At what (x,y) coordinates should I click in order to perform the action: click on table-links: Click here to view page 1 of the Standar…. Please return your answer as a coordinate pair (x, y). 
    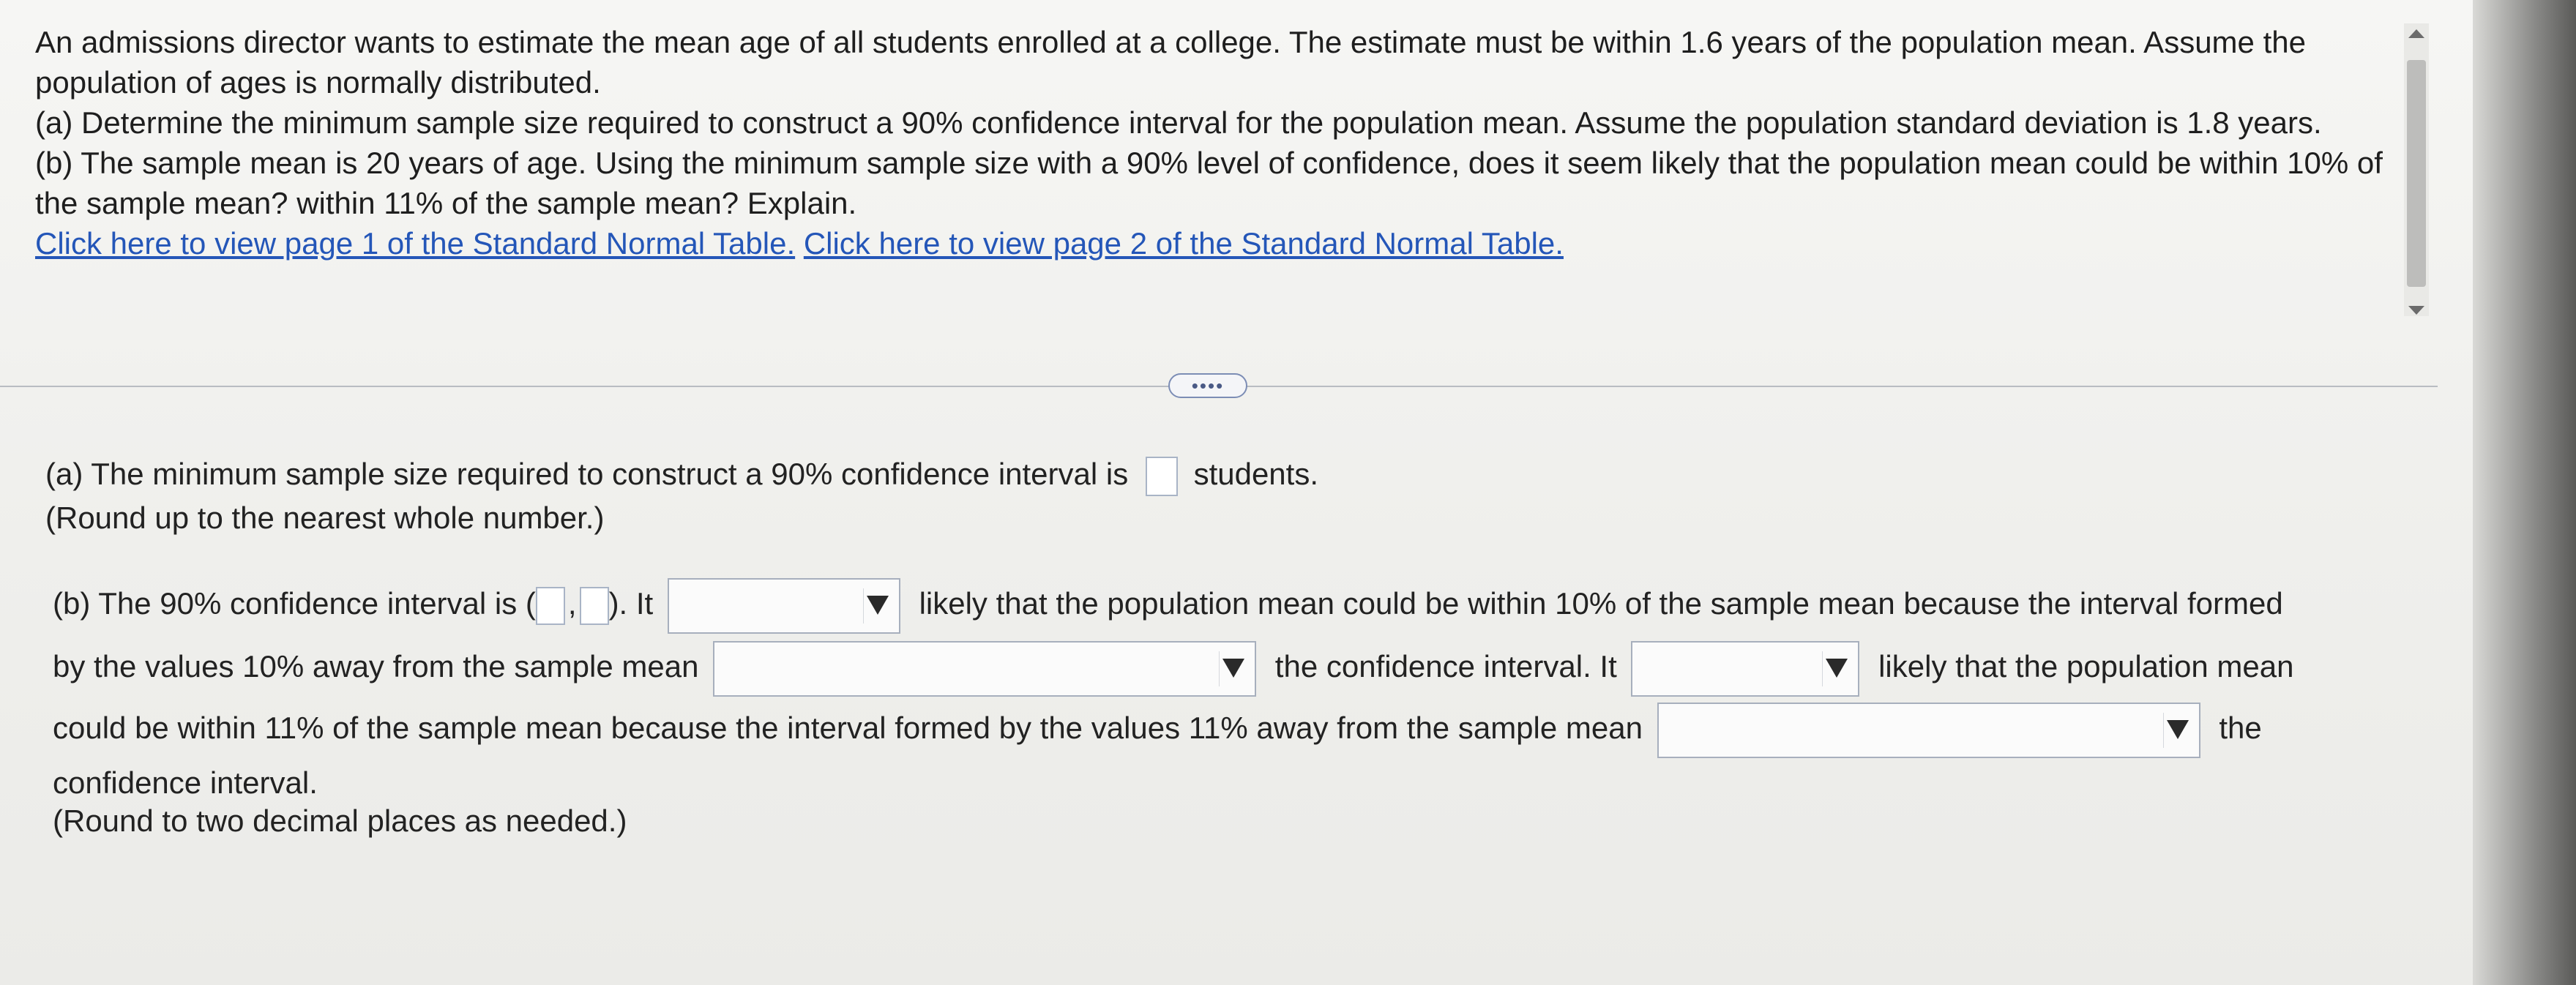
    Looking at the image, I should click on (1217, 243).